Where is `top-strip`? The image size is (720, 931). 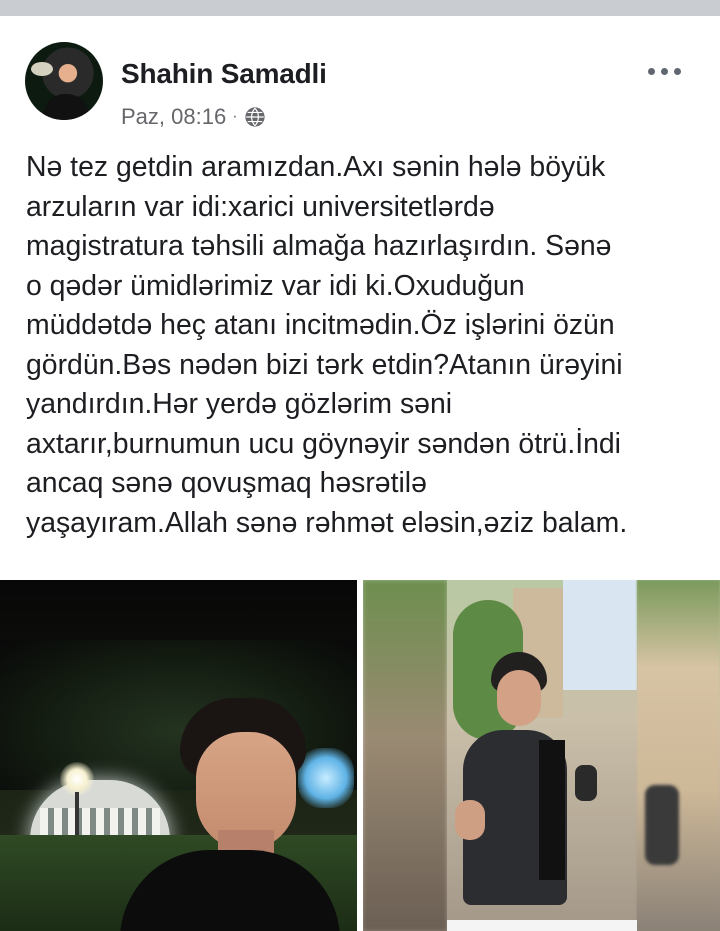
top-strip is located at coordinates (360, 8).